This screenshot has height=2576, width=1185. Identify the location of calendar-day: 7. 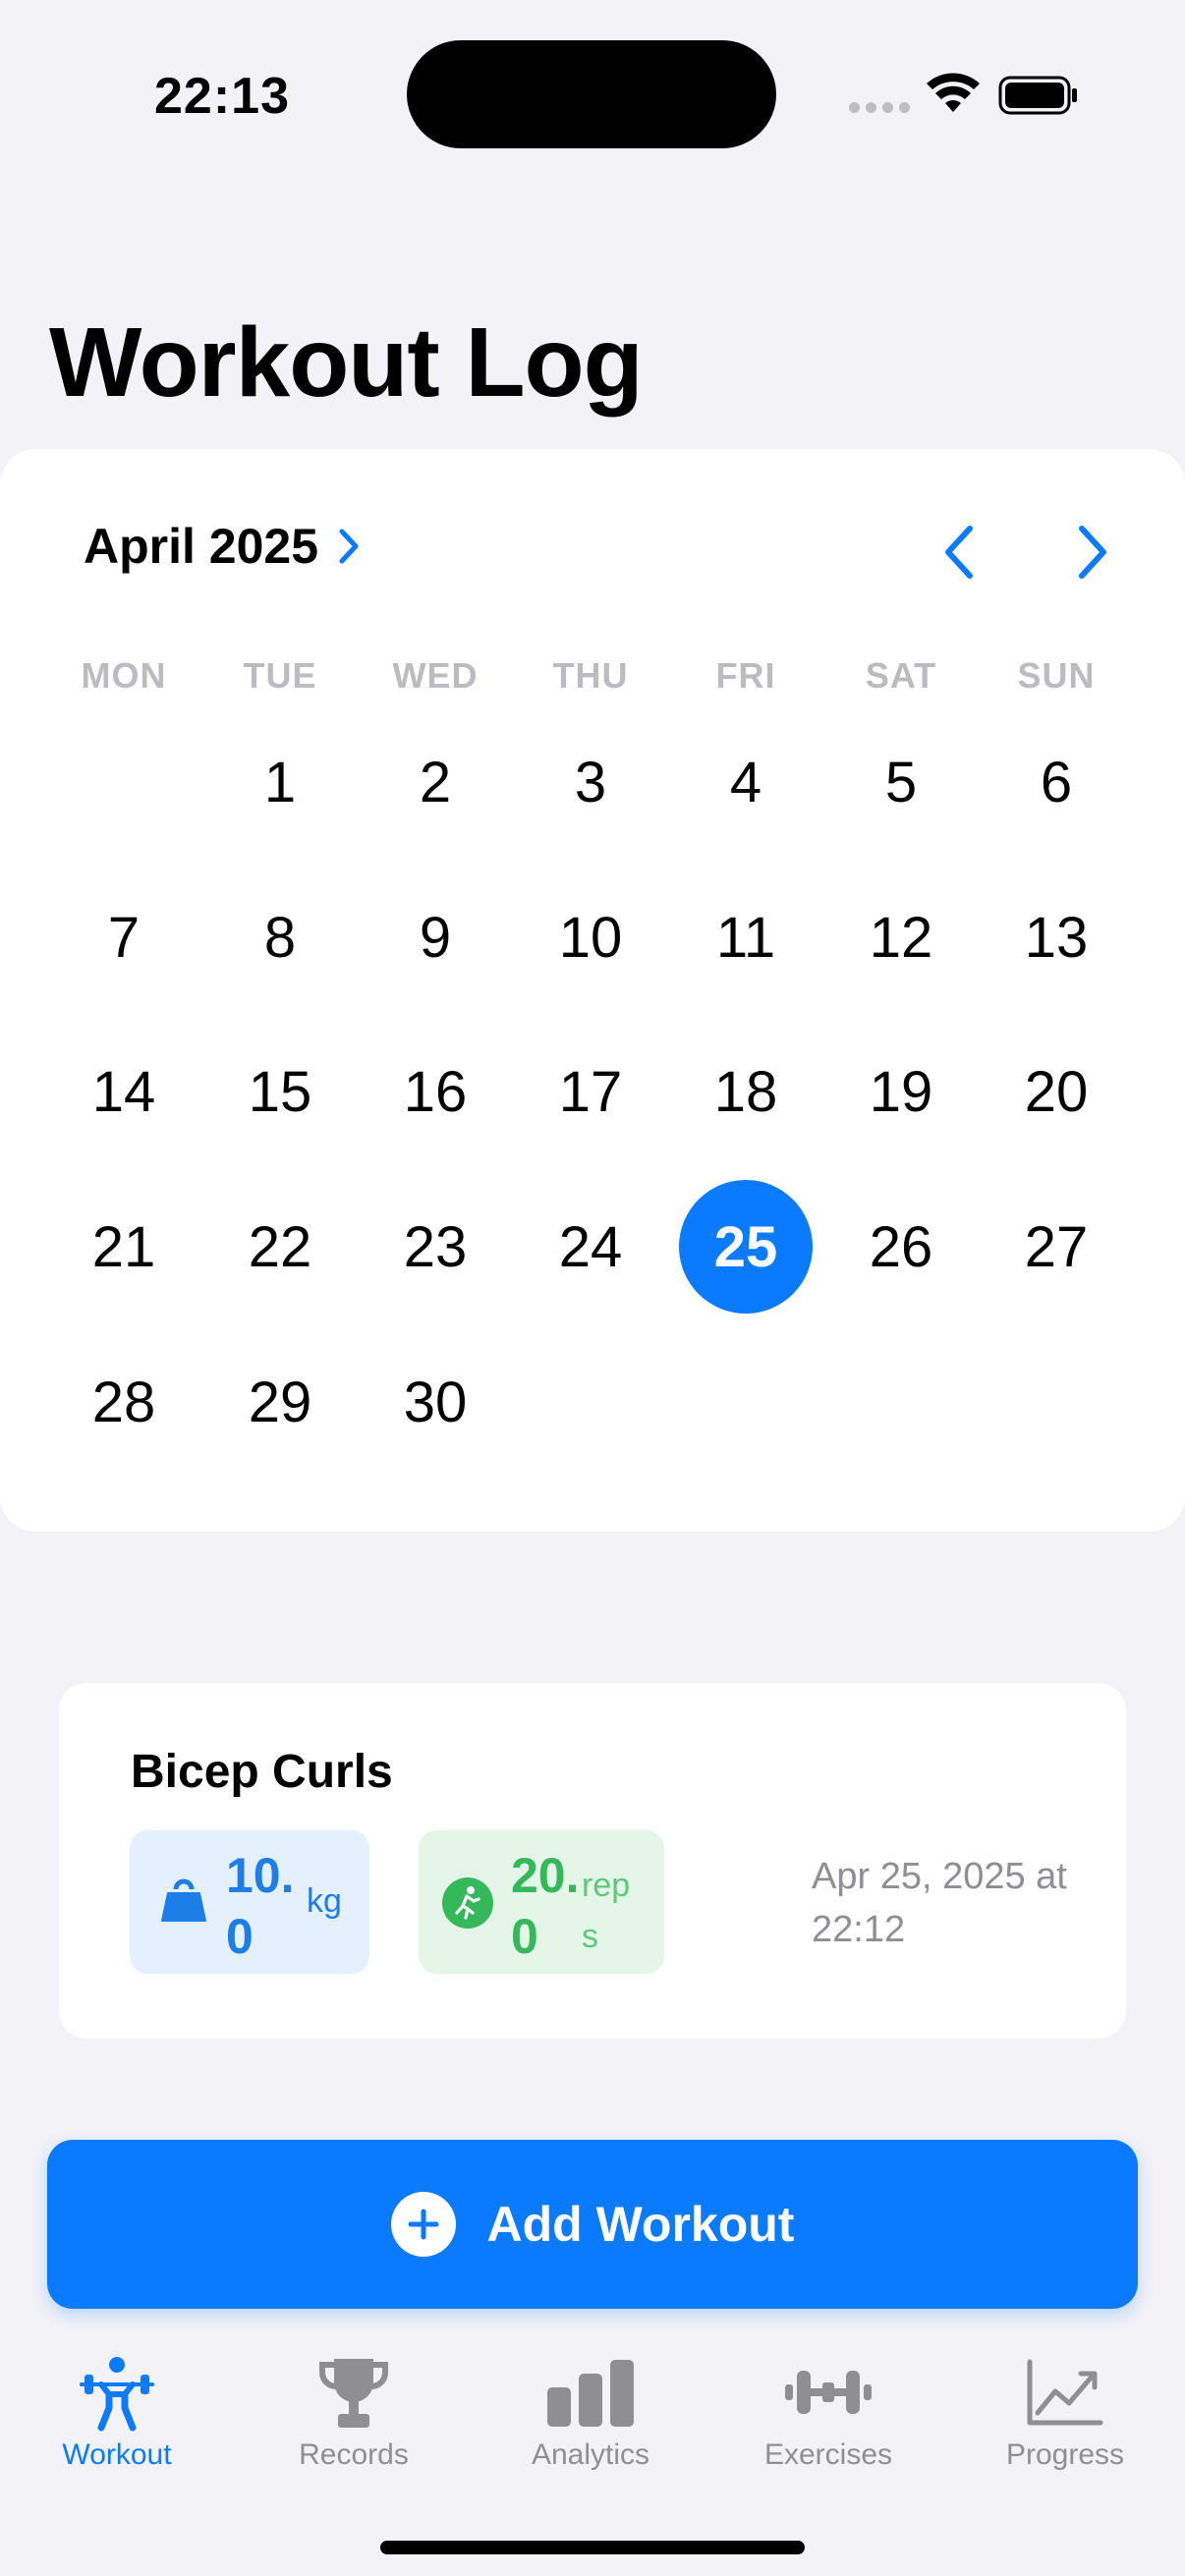
(124, 937).